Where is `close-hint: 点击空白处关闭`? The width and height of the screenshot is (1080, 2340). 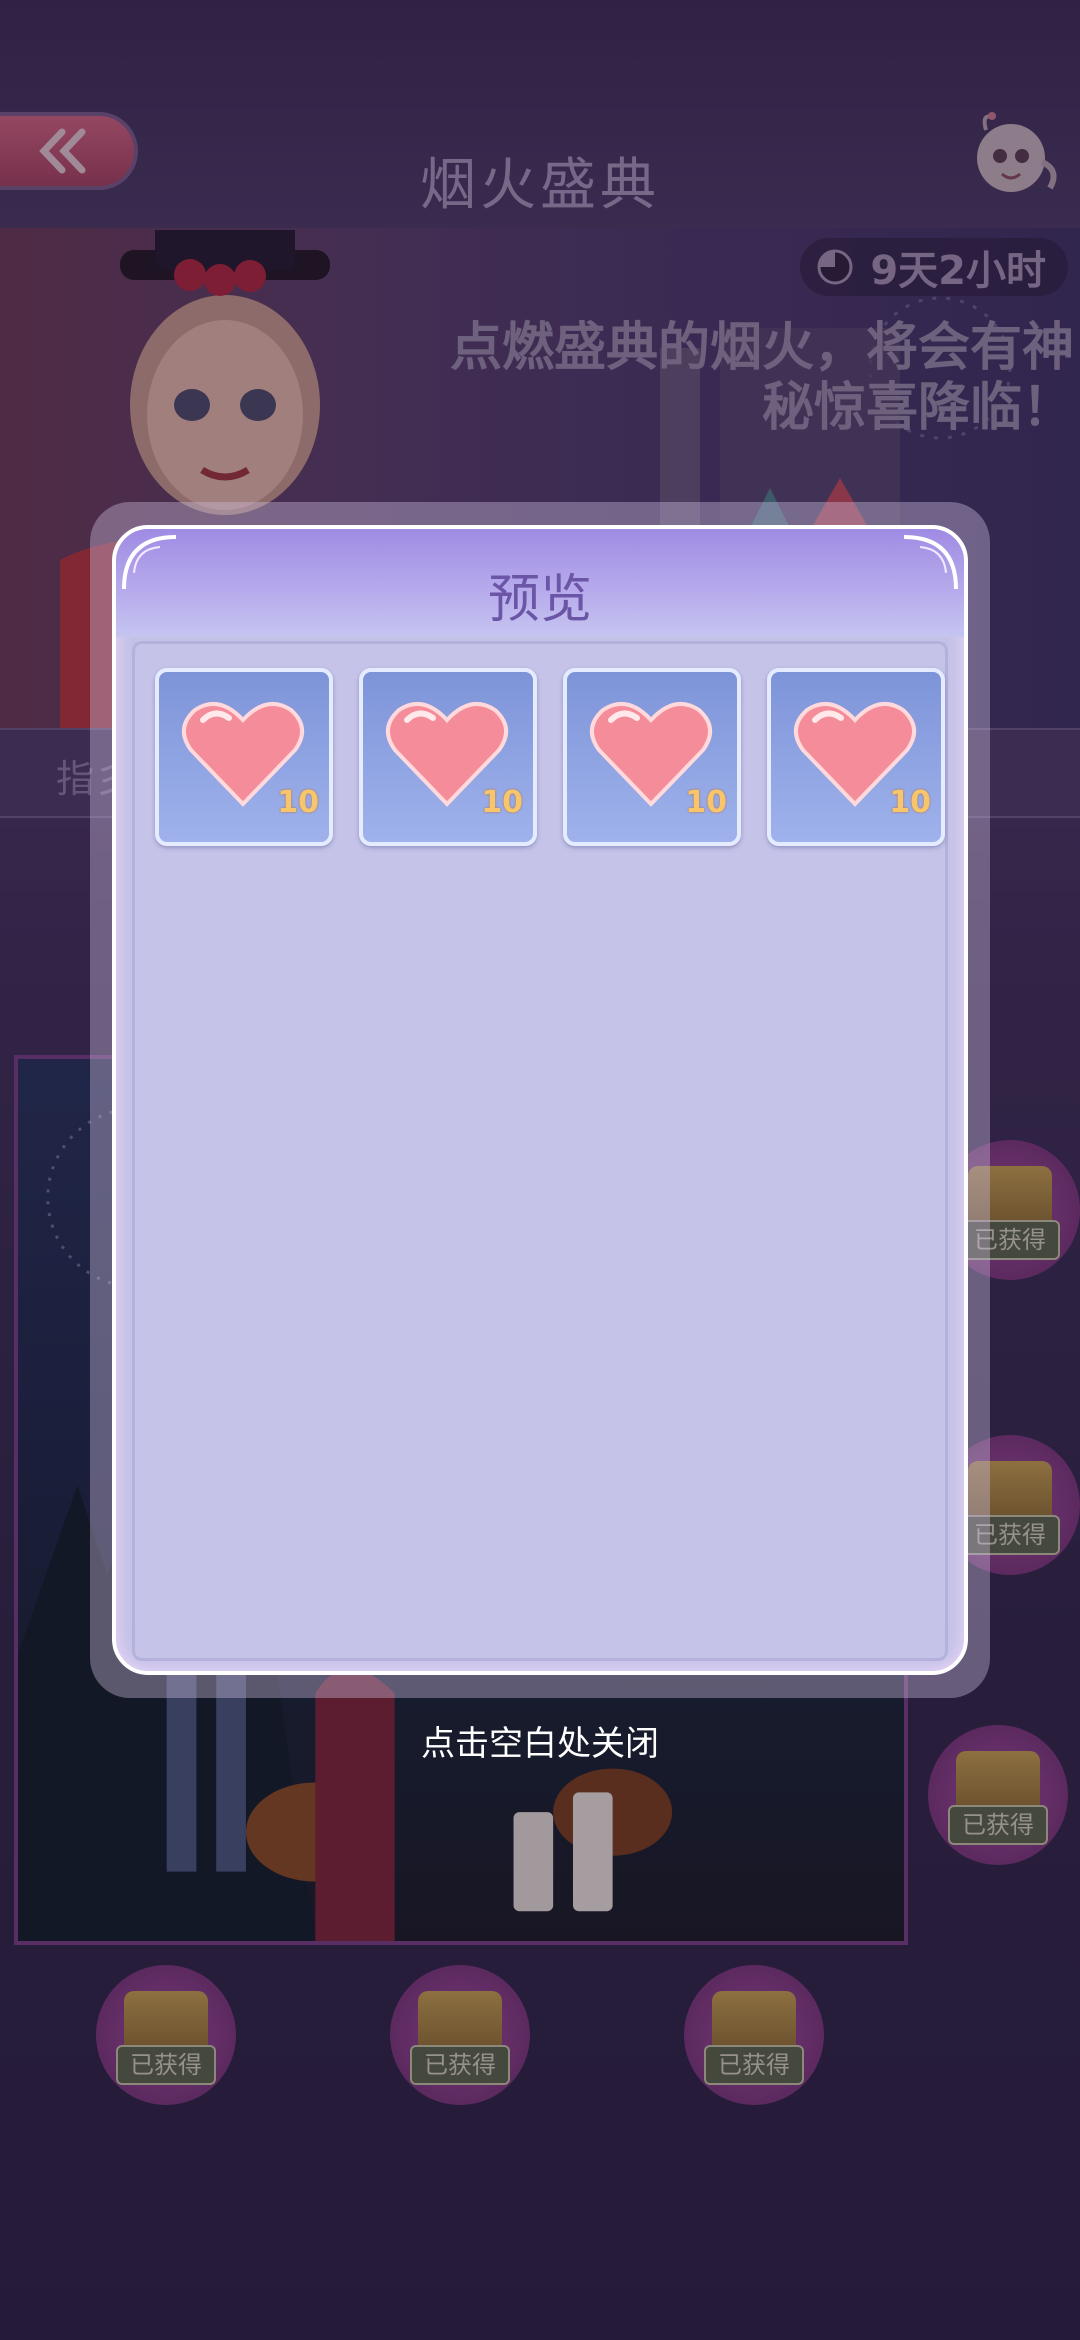 close-hint: 点击空白处关闭 is located at coordinates (540, 1744).